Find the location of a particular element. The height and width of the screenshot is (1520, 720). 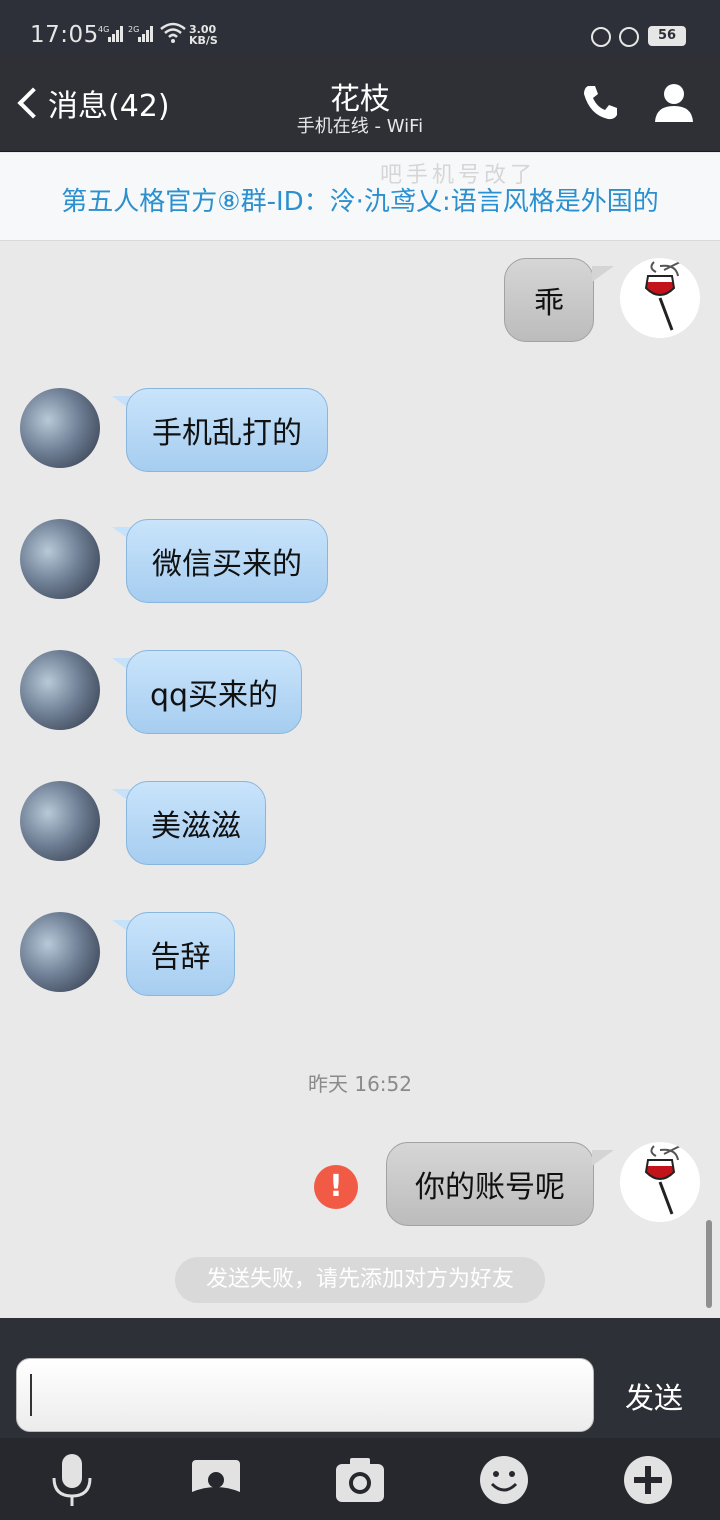

rotation-lock-icon is located at coordinates (601, 37).